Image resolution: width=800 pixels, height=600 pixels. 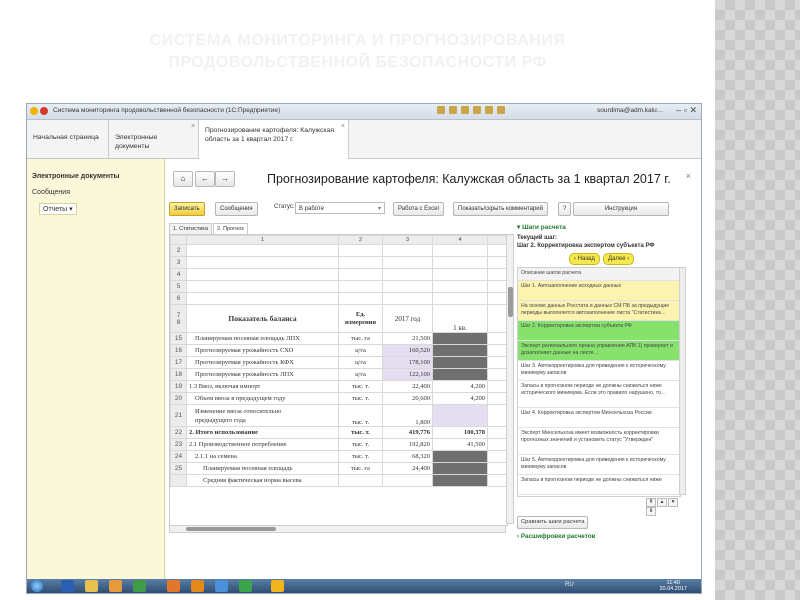 What do you see at coordinates (262, 338) in the screenshot?
I see `indicator-cell: Планируемая посевная площадь ЛПХ` at bounding box center [262, 338].